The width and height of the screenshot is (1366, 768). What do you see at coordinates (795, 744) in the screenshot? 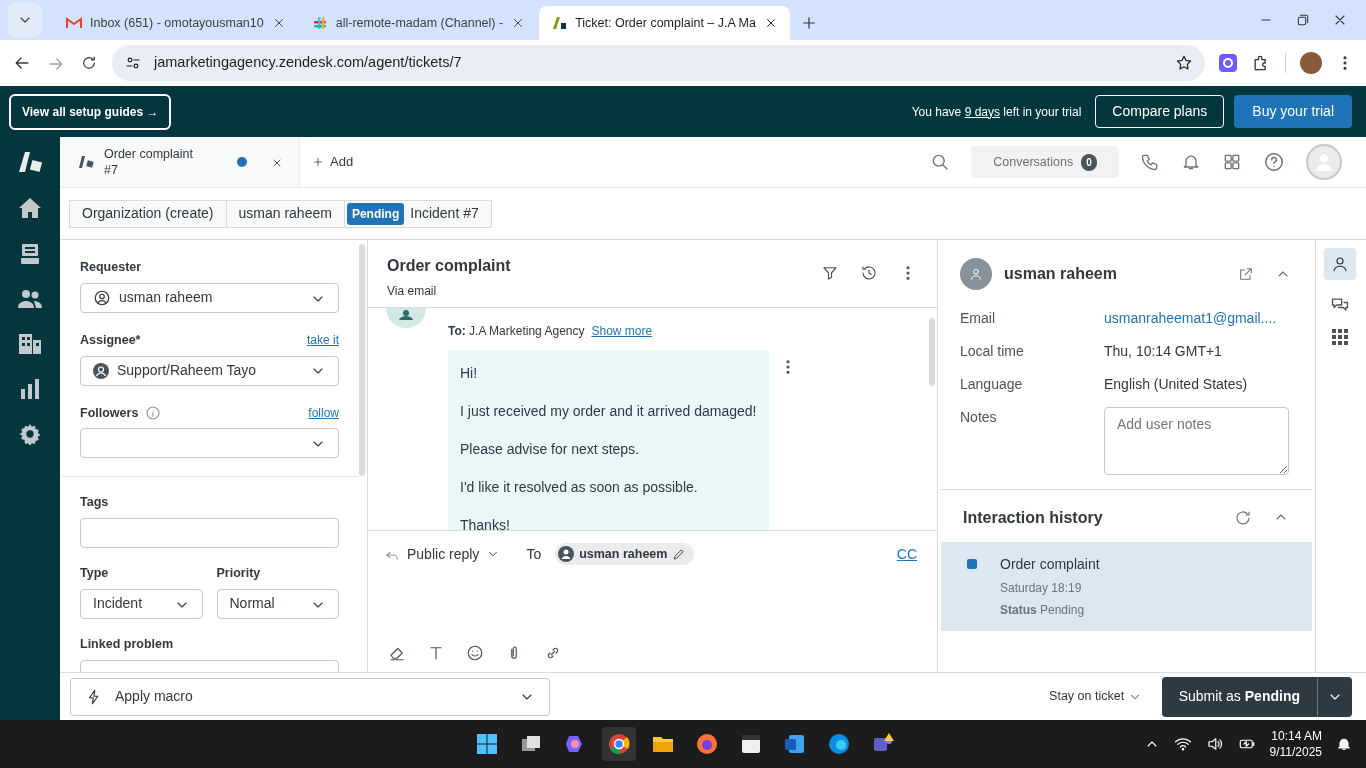
I see `document-app-icon` at bounding box center [795, 744].